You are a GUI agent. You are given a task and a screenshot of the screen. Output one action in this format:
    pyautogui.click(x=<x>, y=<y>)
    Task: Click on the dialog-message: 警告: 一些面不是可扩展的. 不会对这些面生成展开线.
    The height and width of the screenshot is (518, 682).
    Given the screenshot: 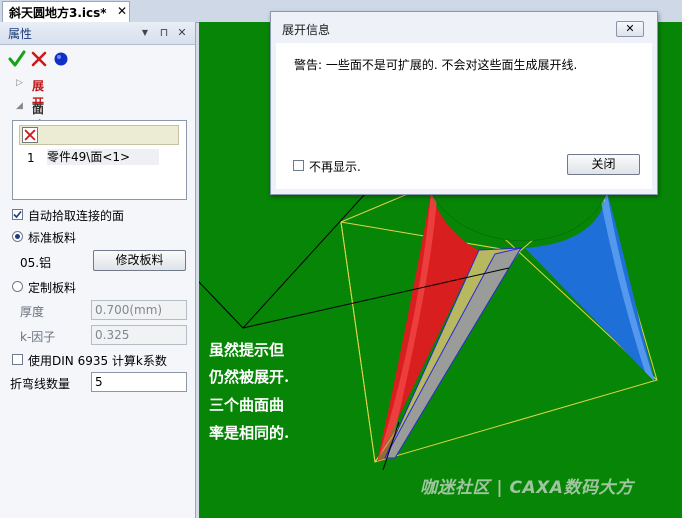 What is the action you would take?
    pyautogui.click(x=436, y=65)
    